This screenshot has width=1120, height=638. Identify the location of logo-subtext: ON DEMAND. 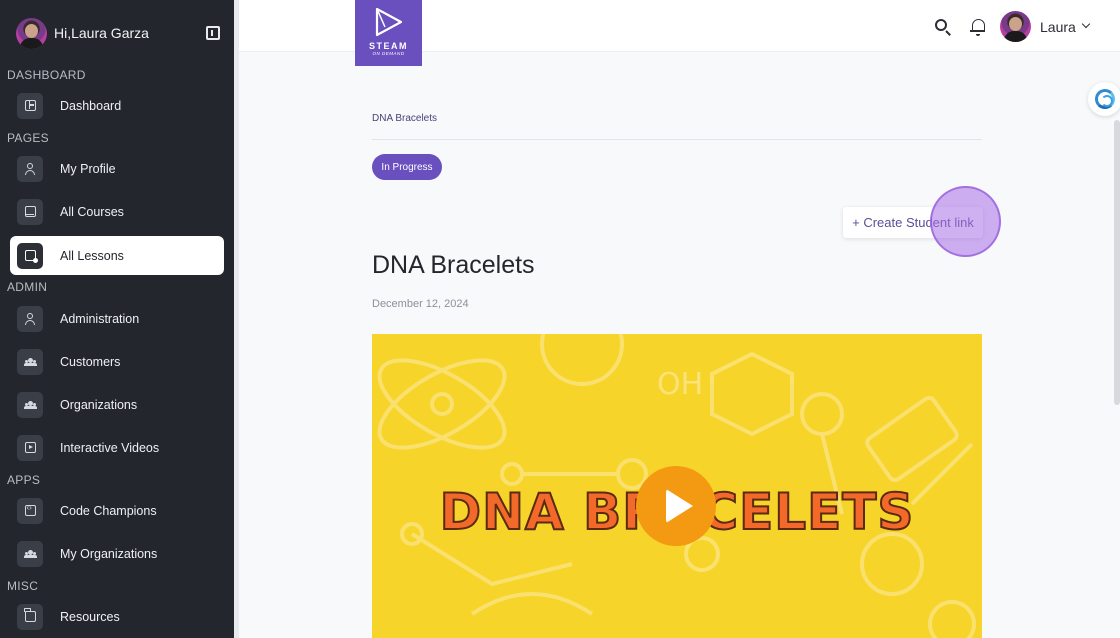
(388, 53).